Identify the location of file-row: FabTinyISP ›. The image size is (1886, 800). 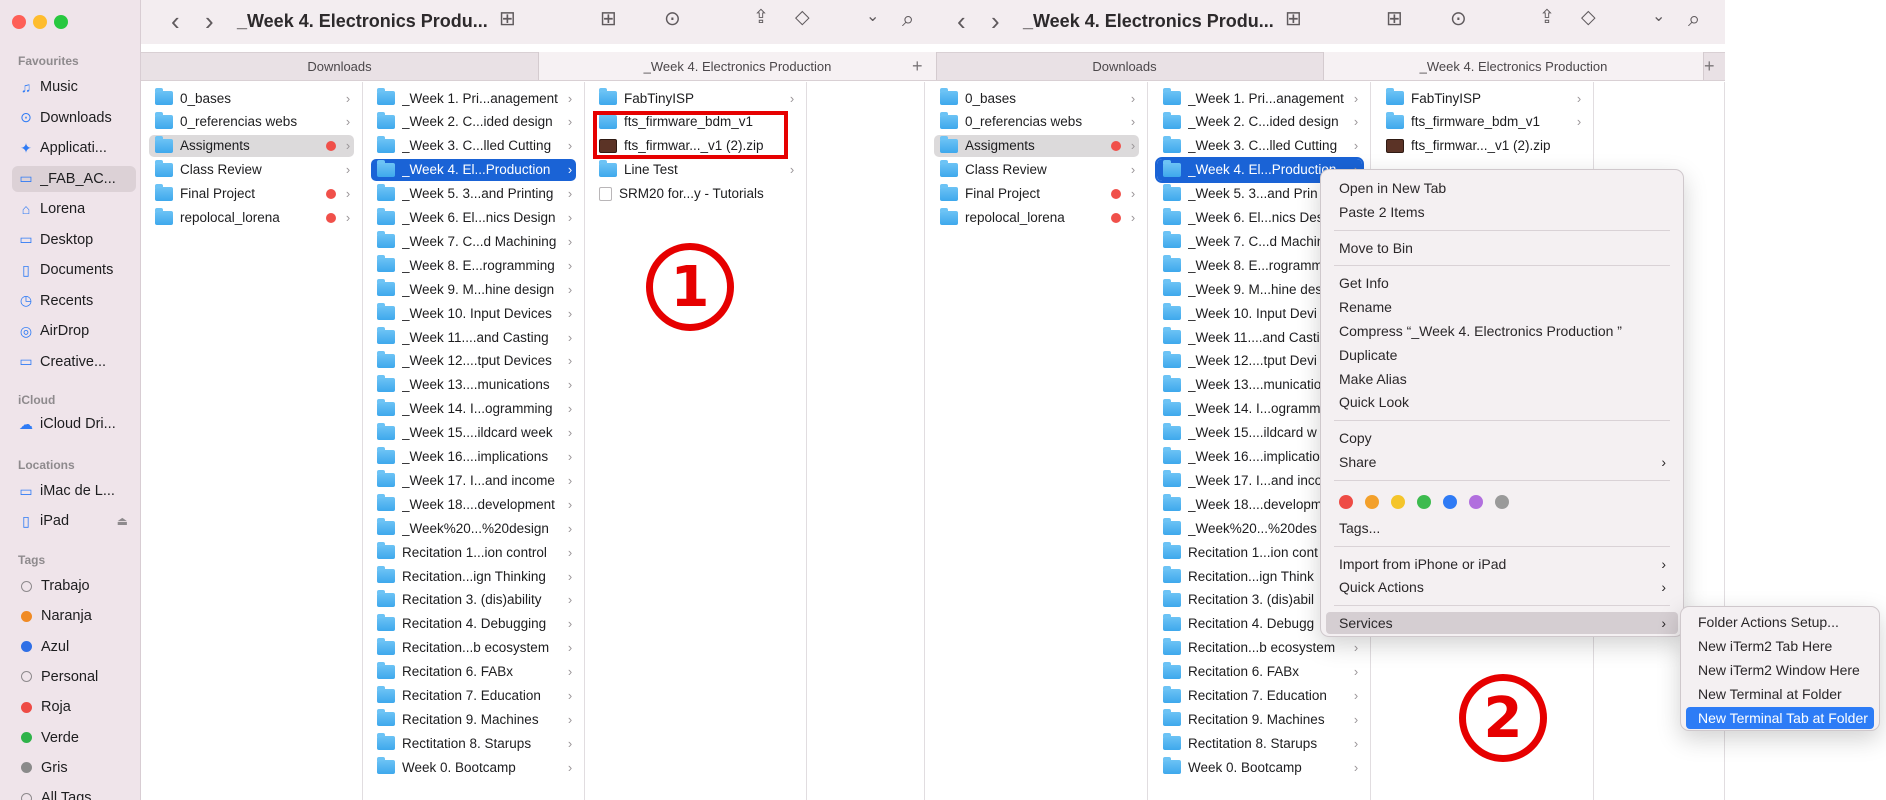
(695, 98).